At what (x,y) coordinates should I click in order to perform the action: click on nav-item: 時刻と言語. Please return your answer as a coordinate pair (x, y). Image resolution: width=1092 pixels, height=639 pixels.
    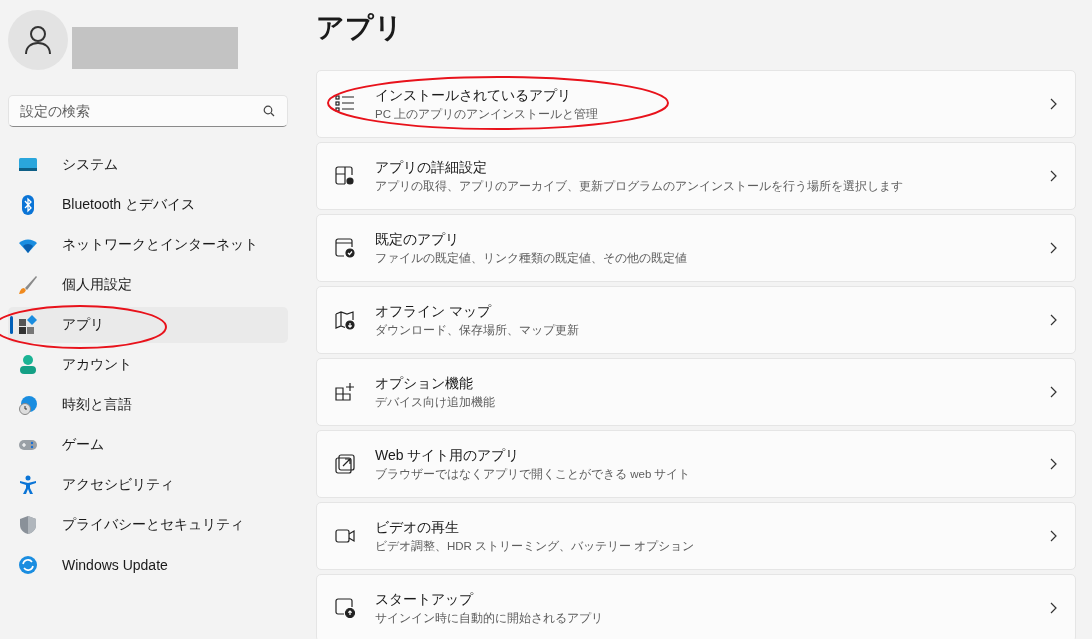
    Looking at the image, I should click on (148, 405).